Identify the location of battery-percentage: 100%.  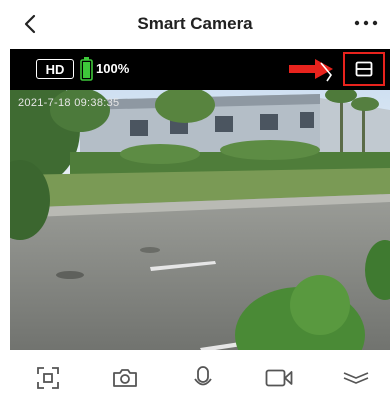
(113, 68).